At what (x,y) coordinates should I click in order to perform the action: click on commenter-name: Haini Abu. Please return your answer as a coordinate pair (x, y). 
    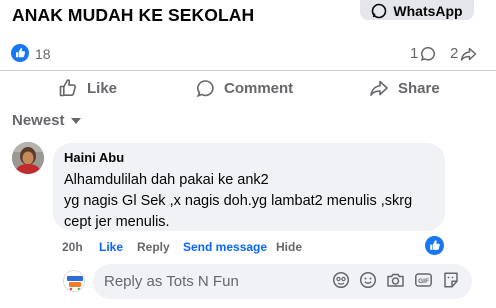
    Looking at the image, I should click on (249, 158).